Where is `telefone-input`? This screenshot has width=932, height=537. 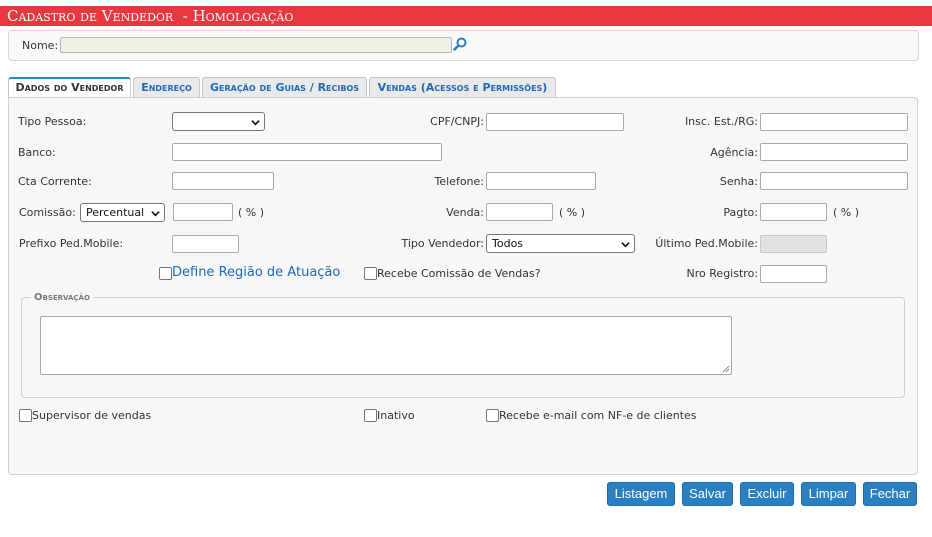
telefone-input is located at coordinates (541, 181).